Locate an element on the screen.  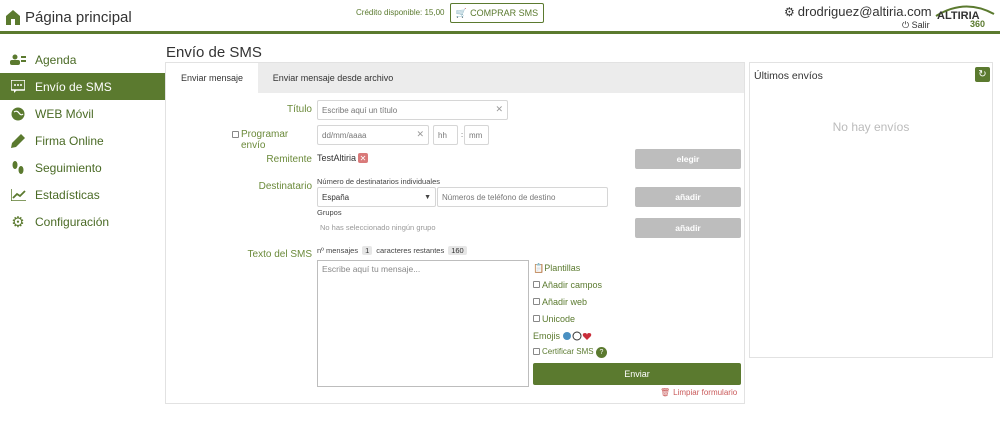
clear-icon: ✕ is located at coordinates (499, 109).